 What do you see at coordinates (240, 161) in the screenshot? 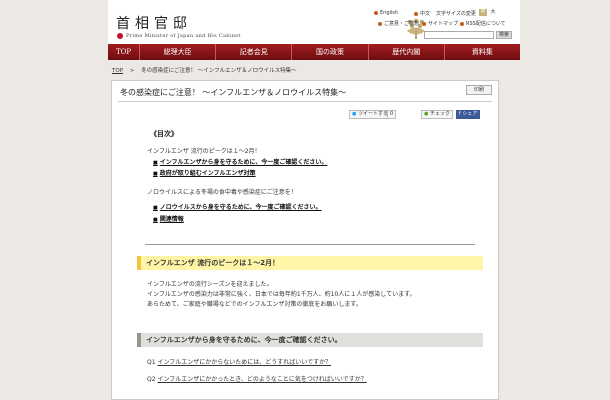
I see `toc-flu-protect-link: インフルエンザから身を守るために、今一度ご確認ください。` at bounding box center [240, 161].